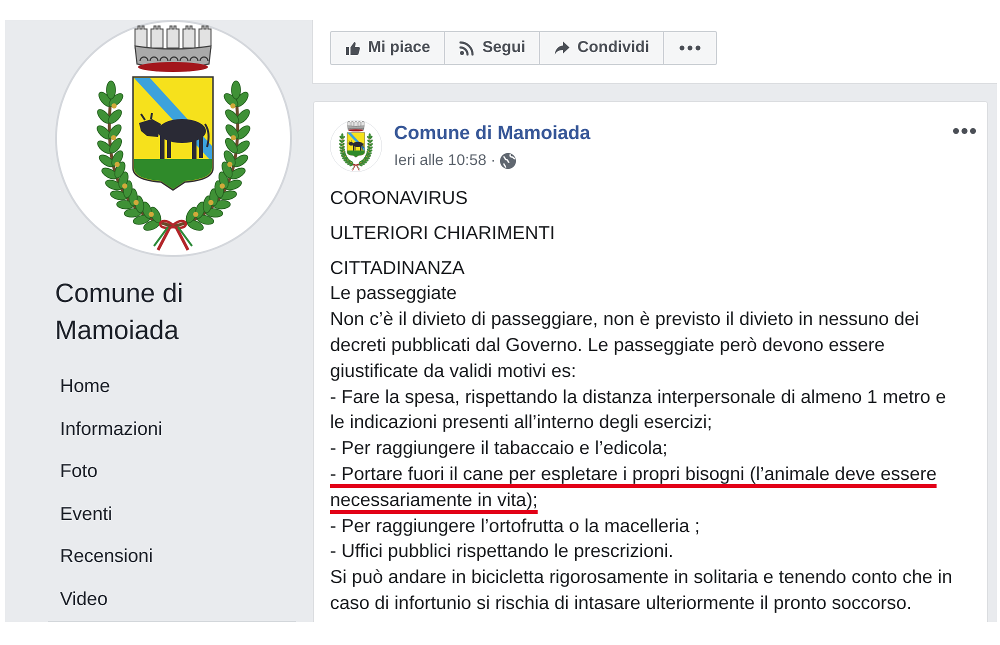 The image size is (1000, 645). What do you see at coordinates (394, 293) in the screenshot?
I see `post-text: Le passeggiate` at bounding box center [394, 293].